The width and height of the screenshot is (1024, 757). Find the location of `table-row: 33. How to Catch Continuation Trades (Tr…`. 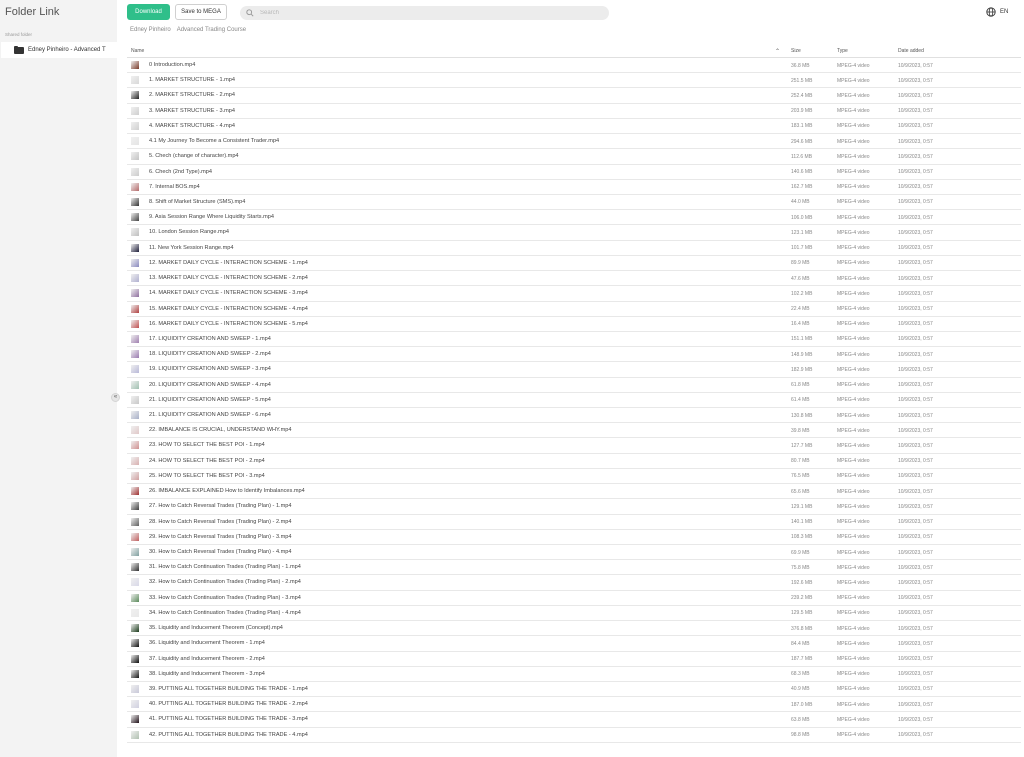

table-row: 33. How to Catch Continuation Trades (Tr… is located at coordinates (574, 598).